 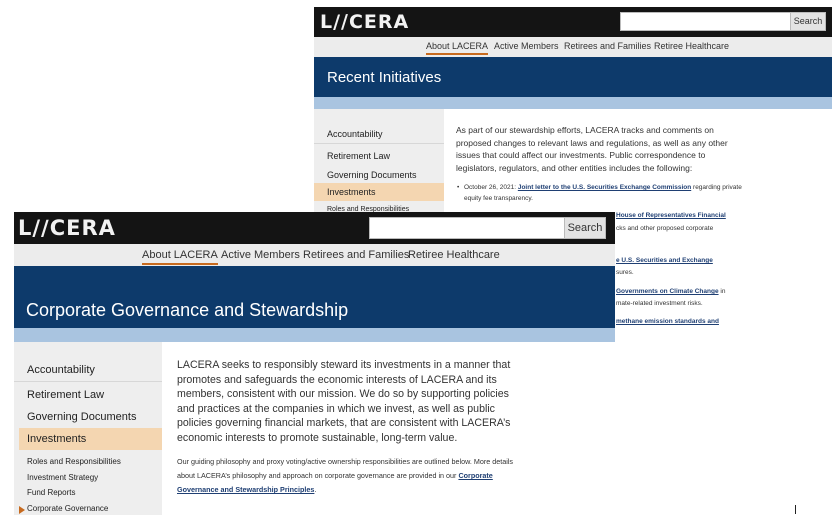 I want to click on climate-change-link: Governments on Climate Change, so click(x=667, y=291).